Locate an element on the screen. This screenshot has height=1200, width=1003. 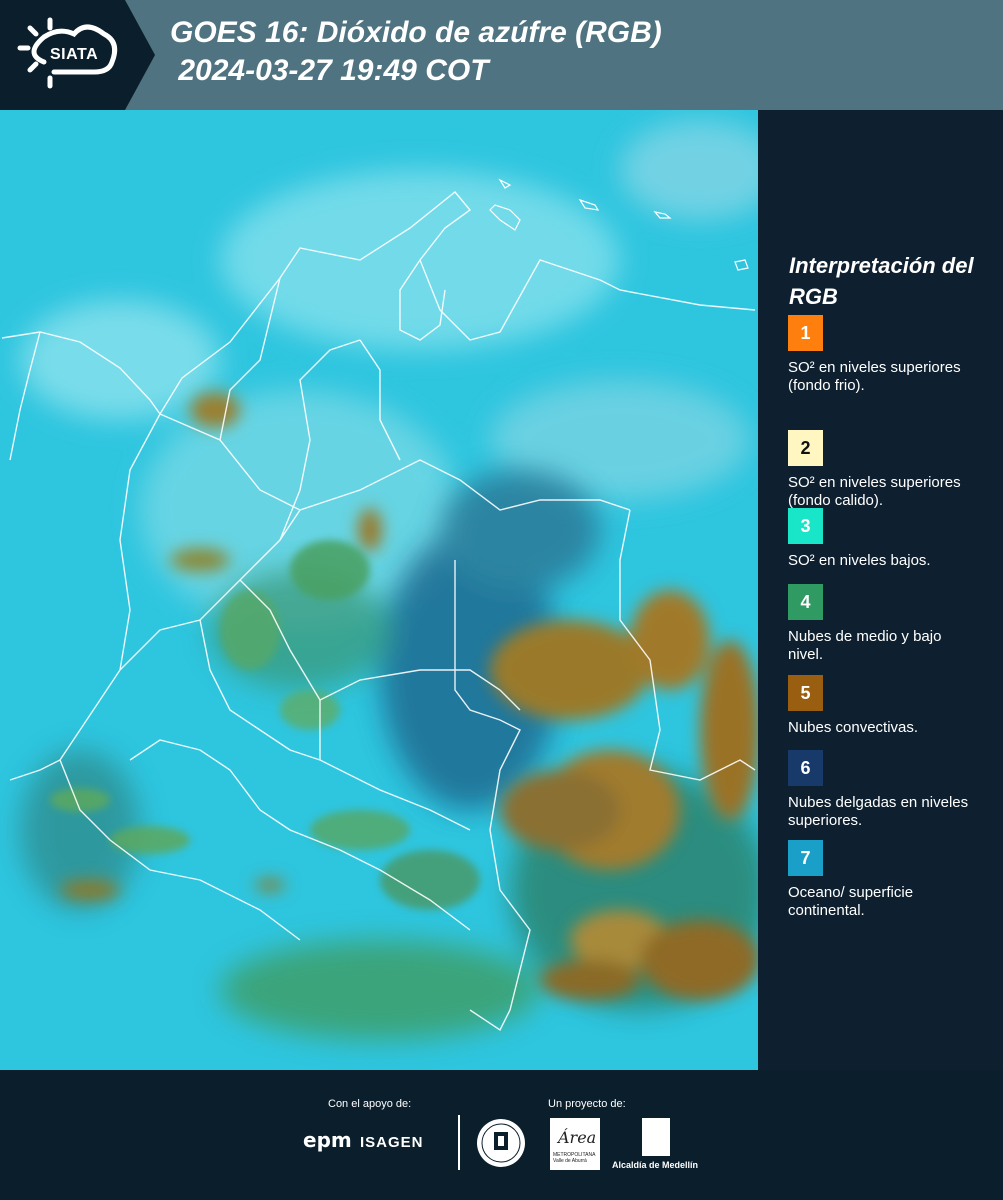
alcaldia-emblem-icon is located at coordinates (656, 1137).